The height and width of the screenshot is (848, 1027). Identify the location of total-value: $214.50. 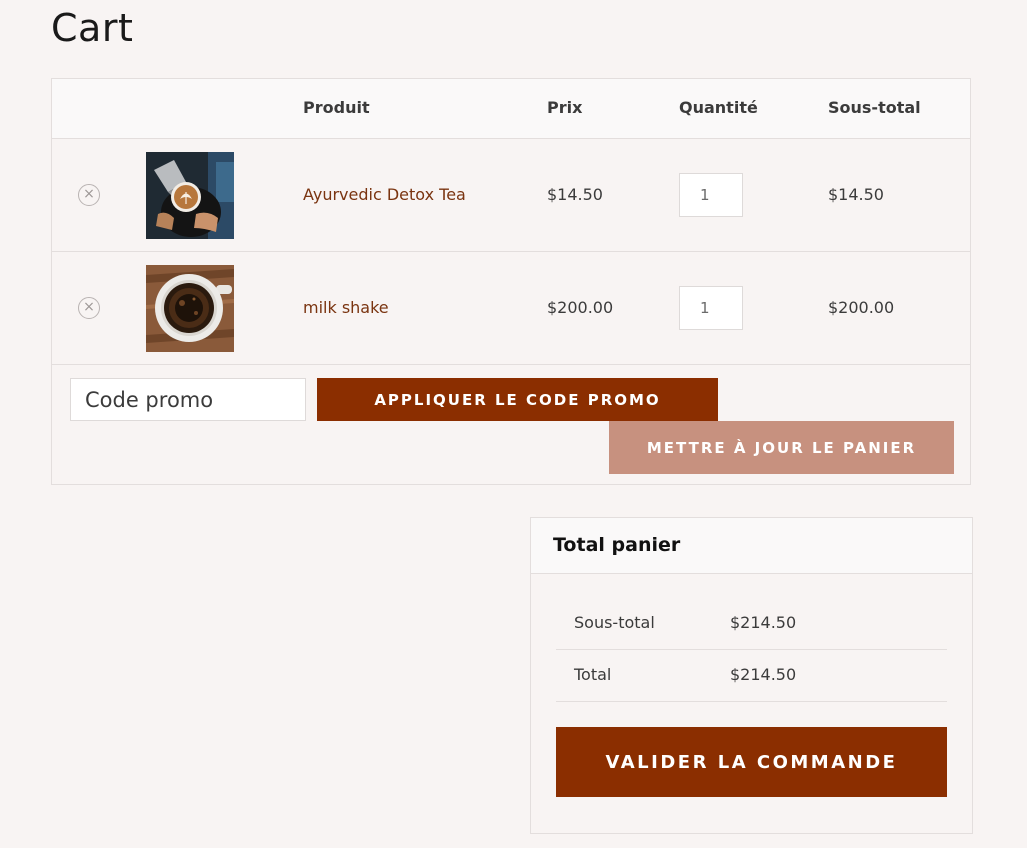
(763, 674).